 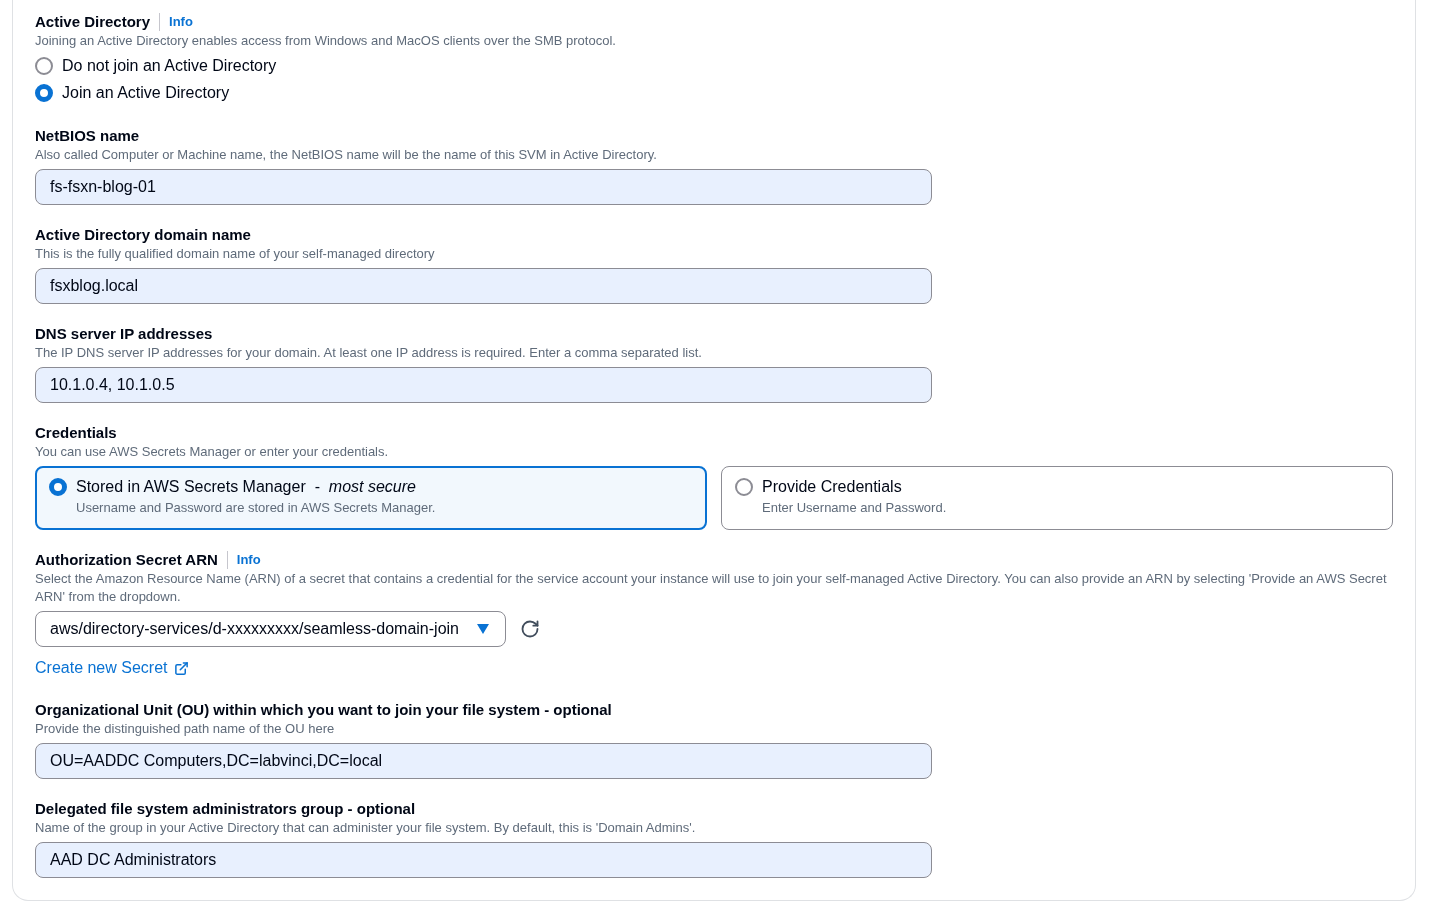 What do you see at coordinates (185, 729) in the screenshot?
I see `field-description: Provide the distinguished path name of the OU here` at bounding box center [185, 729].